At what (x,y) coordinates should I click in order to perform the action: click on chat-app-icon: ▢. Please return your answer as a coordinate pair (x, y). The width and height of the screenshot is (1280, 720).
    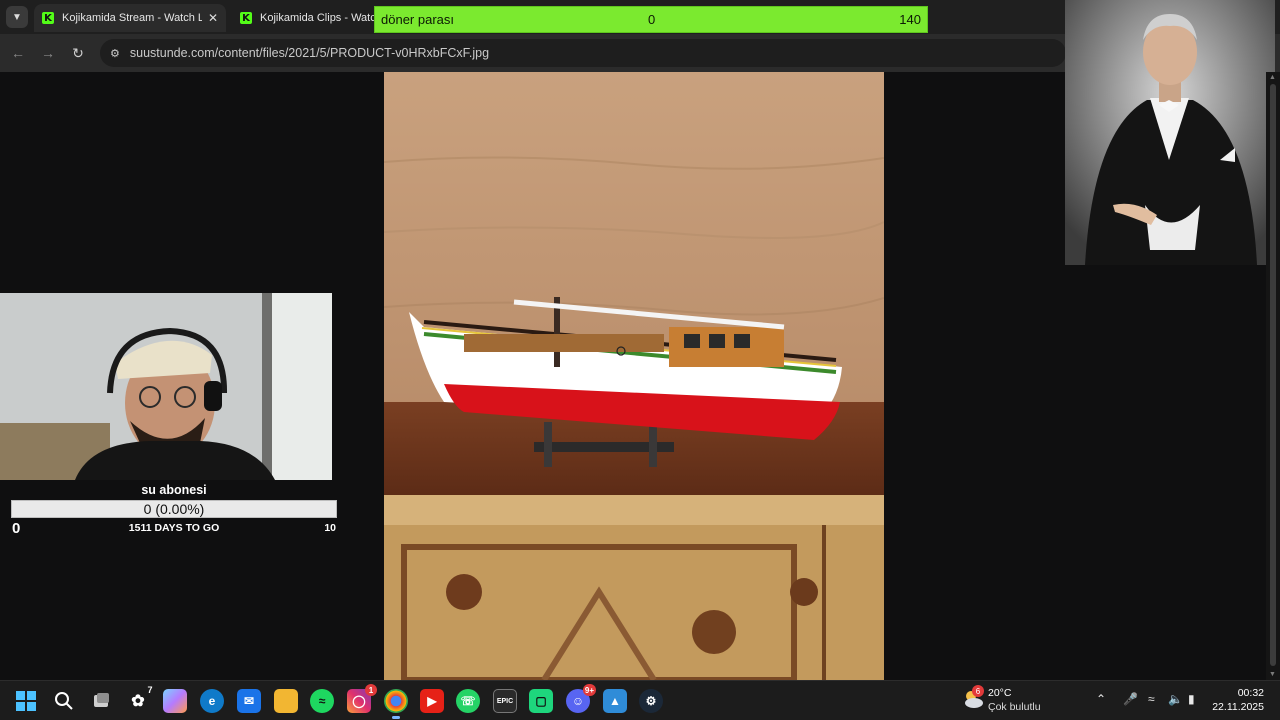
    Looking at the image, I should click on (541, 701).